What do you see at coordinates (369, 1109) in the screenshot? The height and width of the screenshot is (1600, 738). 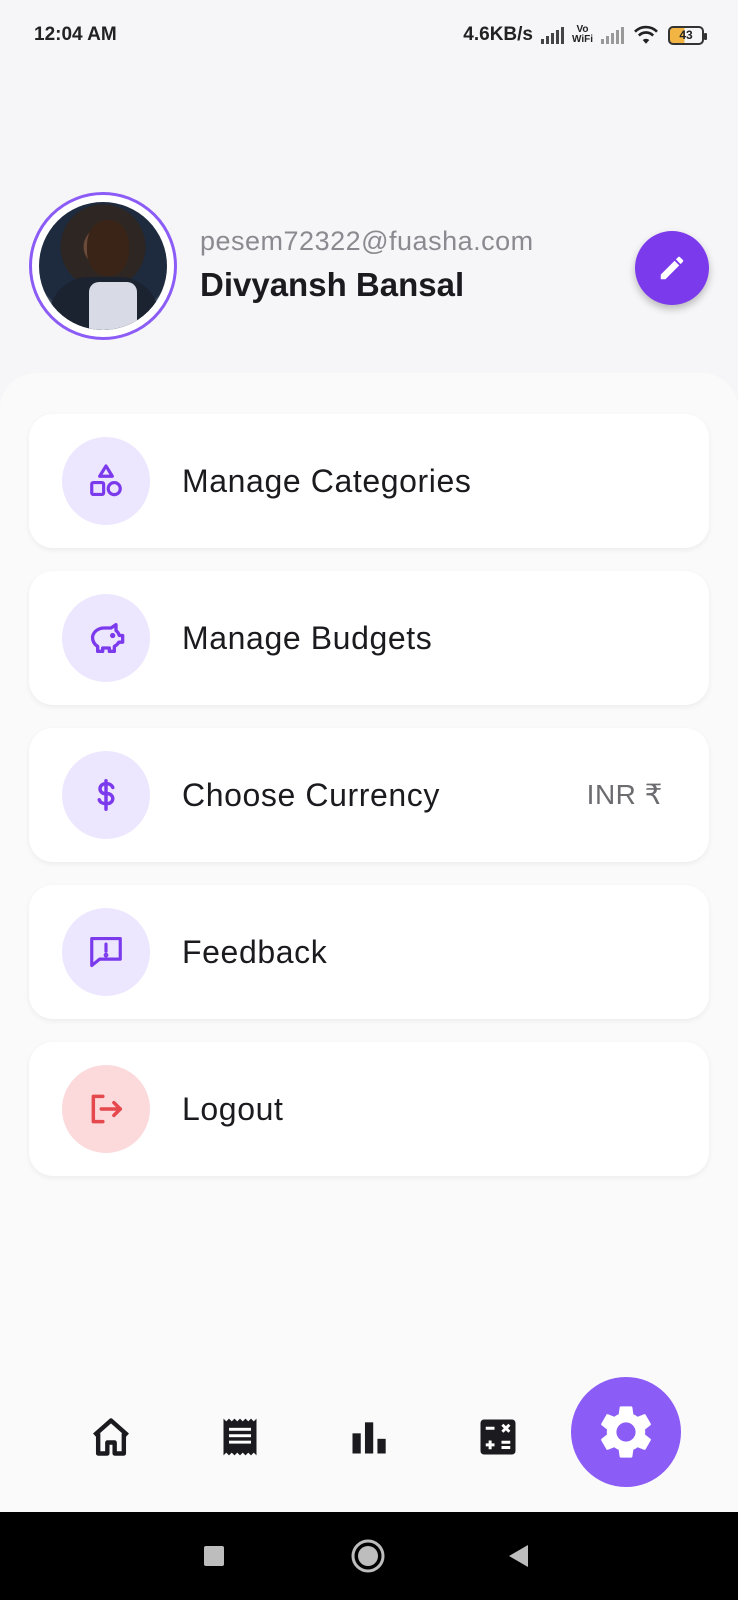 I see `menu-item-logout: Logout` at bounding box center [369, 1109].